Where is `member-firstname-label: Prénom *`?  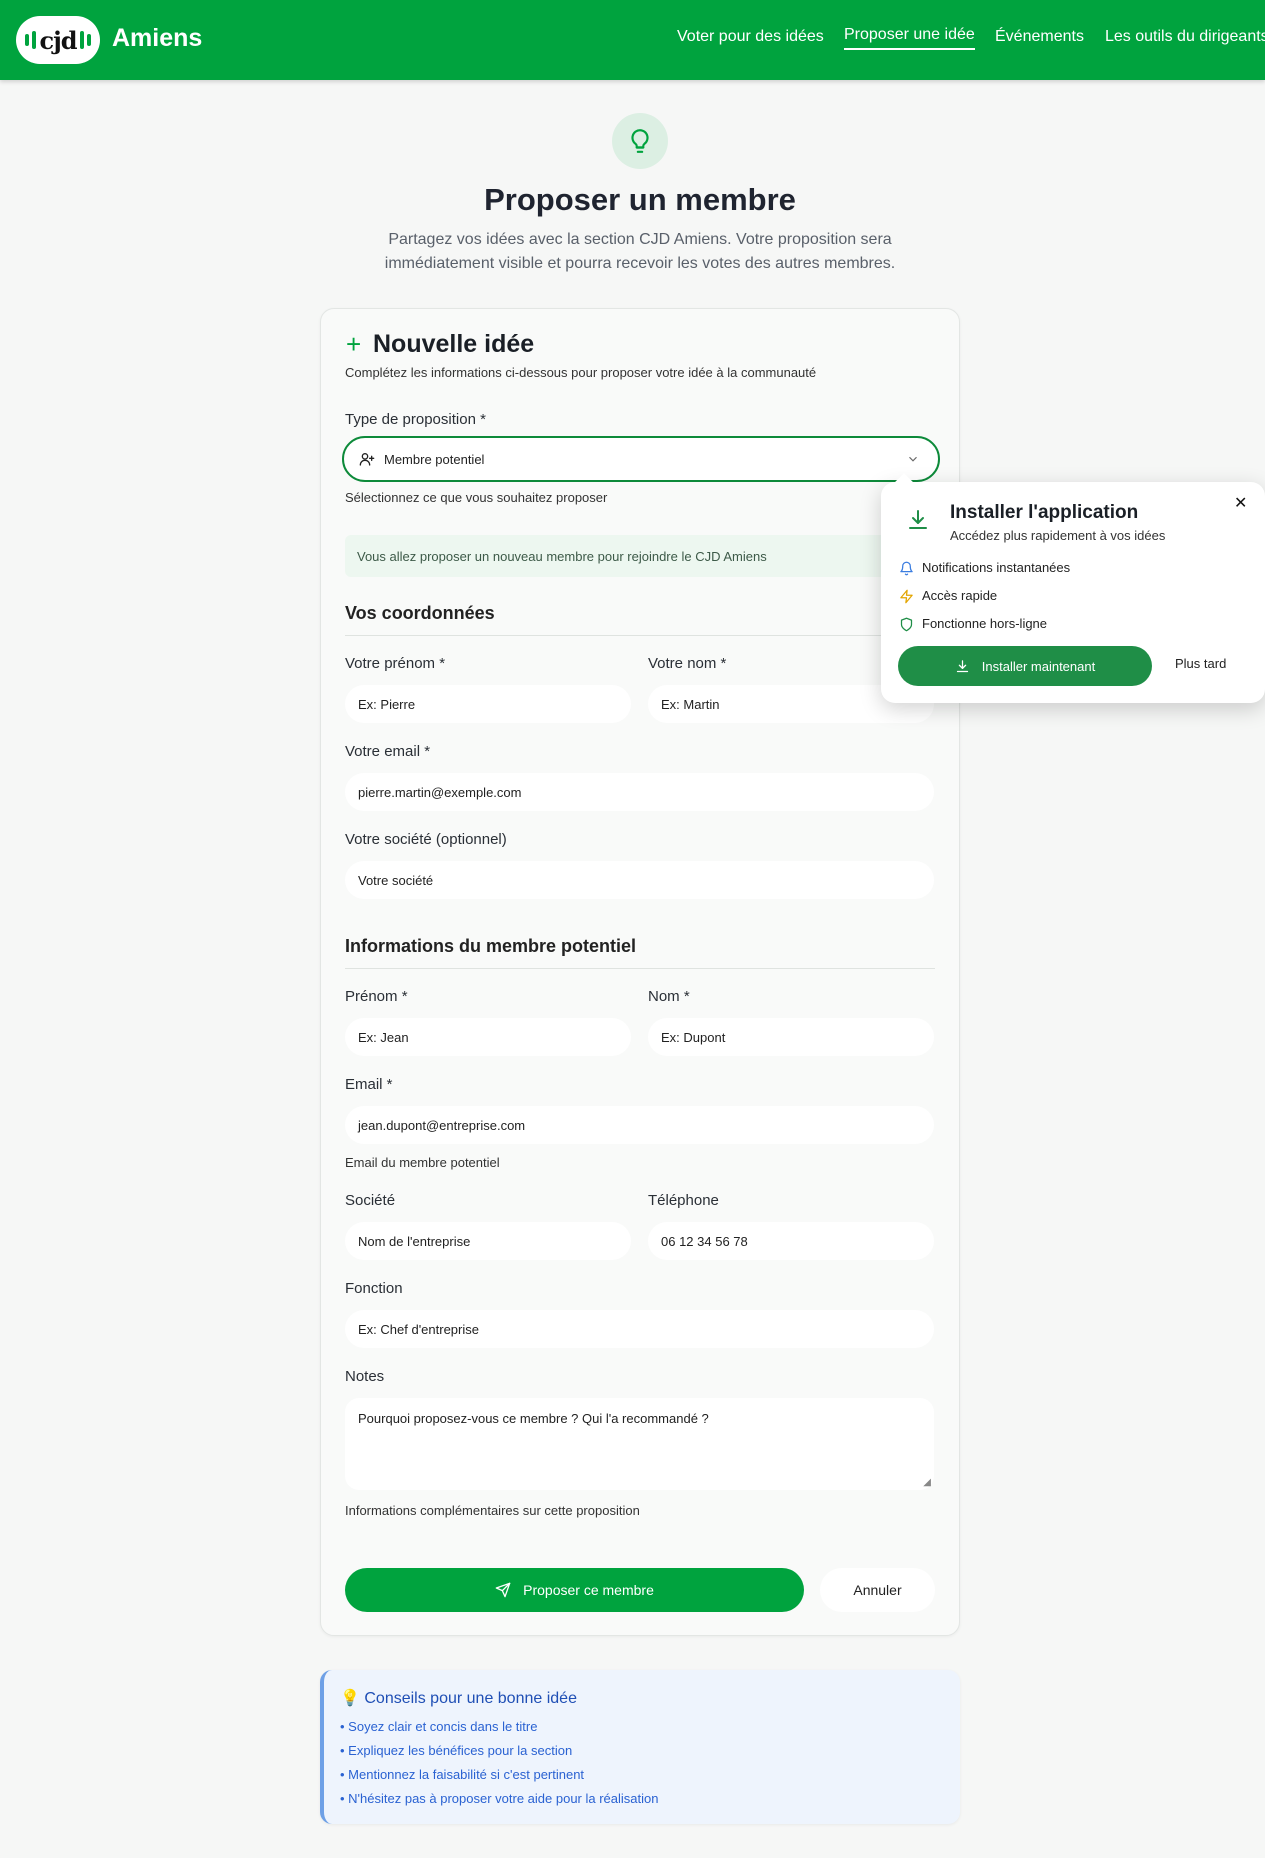
member-firstname-label: Prénom * is located at coordinates (376, 996).